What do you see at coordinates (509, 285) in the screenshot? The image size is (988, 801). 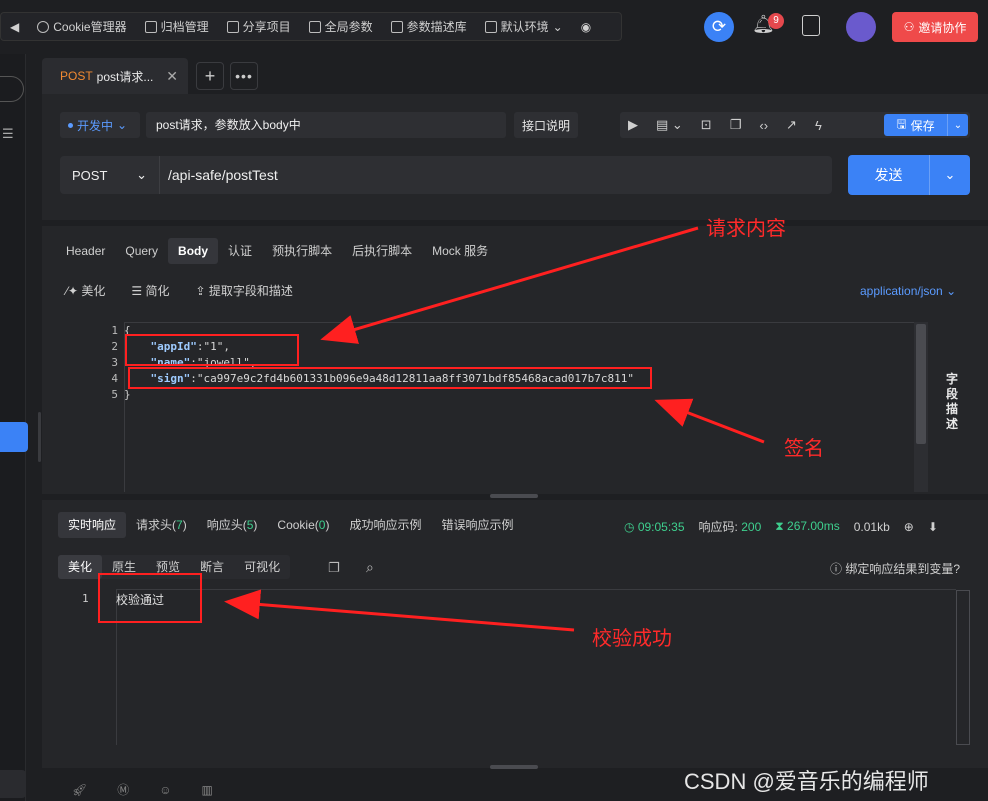 I see `arrow-request-content` at bounding box center [509, 285].